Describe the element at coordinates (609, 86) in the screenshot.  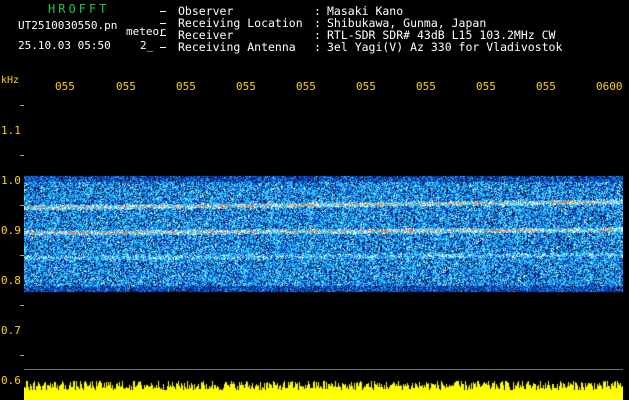
I see `time-tick-label: 0600` at that location.